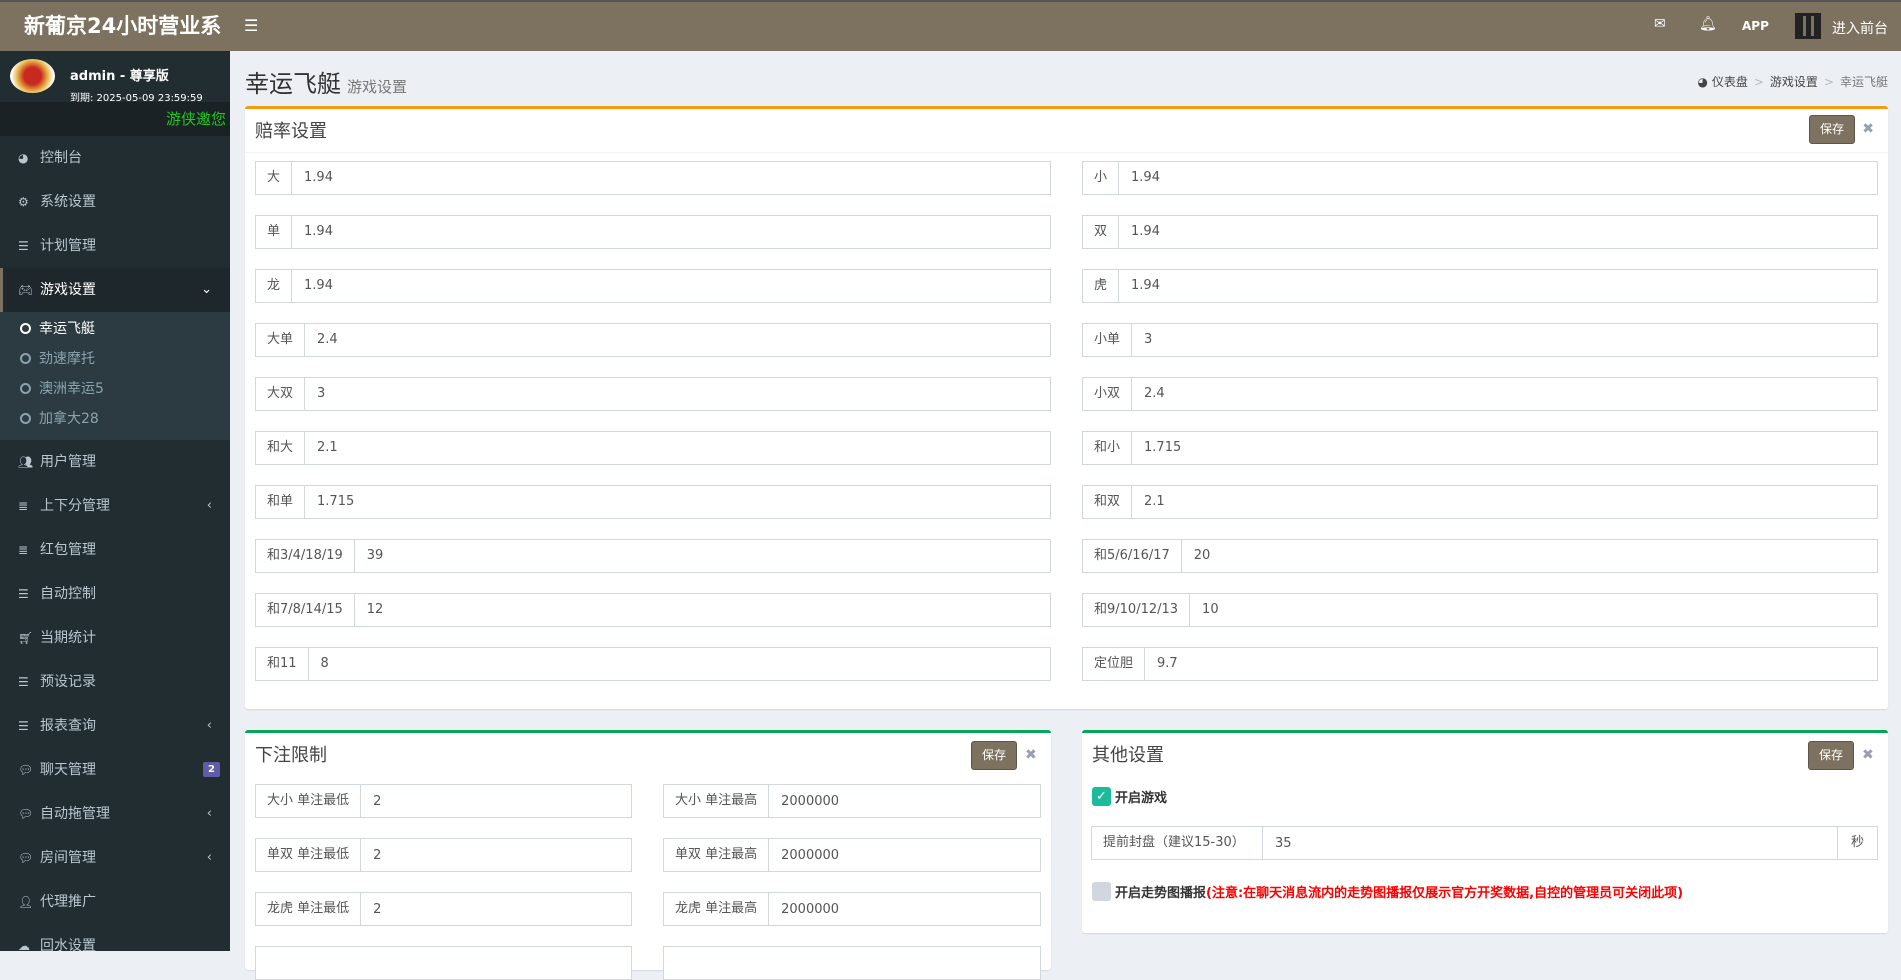 Image resolution: width=1901 pixels, height=980 pixels. I want to click on field-label: 定位胆, so click(1114, 664).